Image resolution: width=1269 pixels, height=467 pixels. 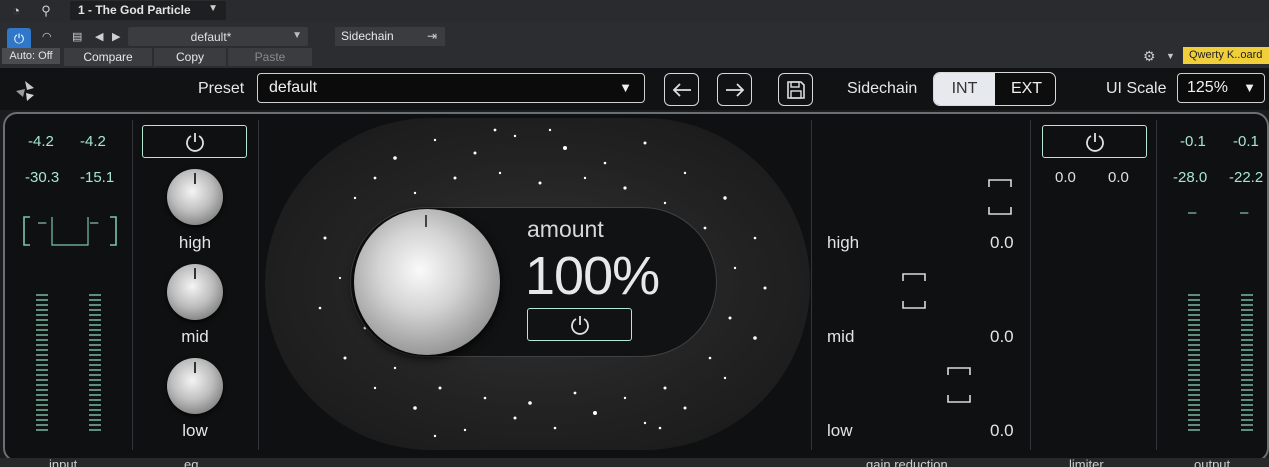 I want to click on gr-mid-value: 0.0, so click(x=1002, y=336).